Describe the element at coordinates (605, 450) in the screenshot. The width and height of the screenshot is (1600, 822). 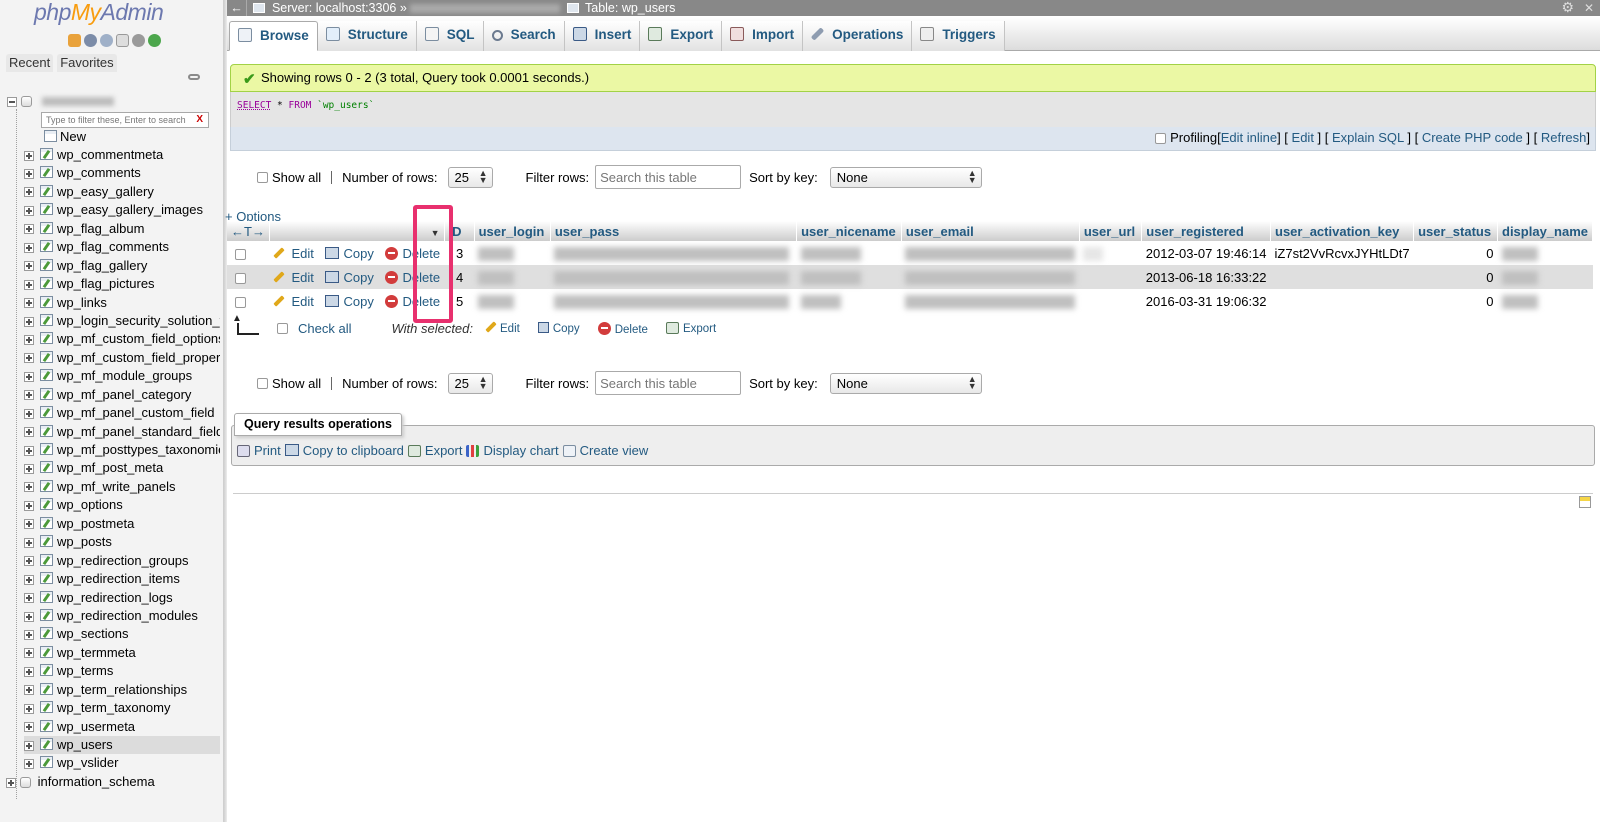
I see `create-view-link: Create view` at that location.